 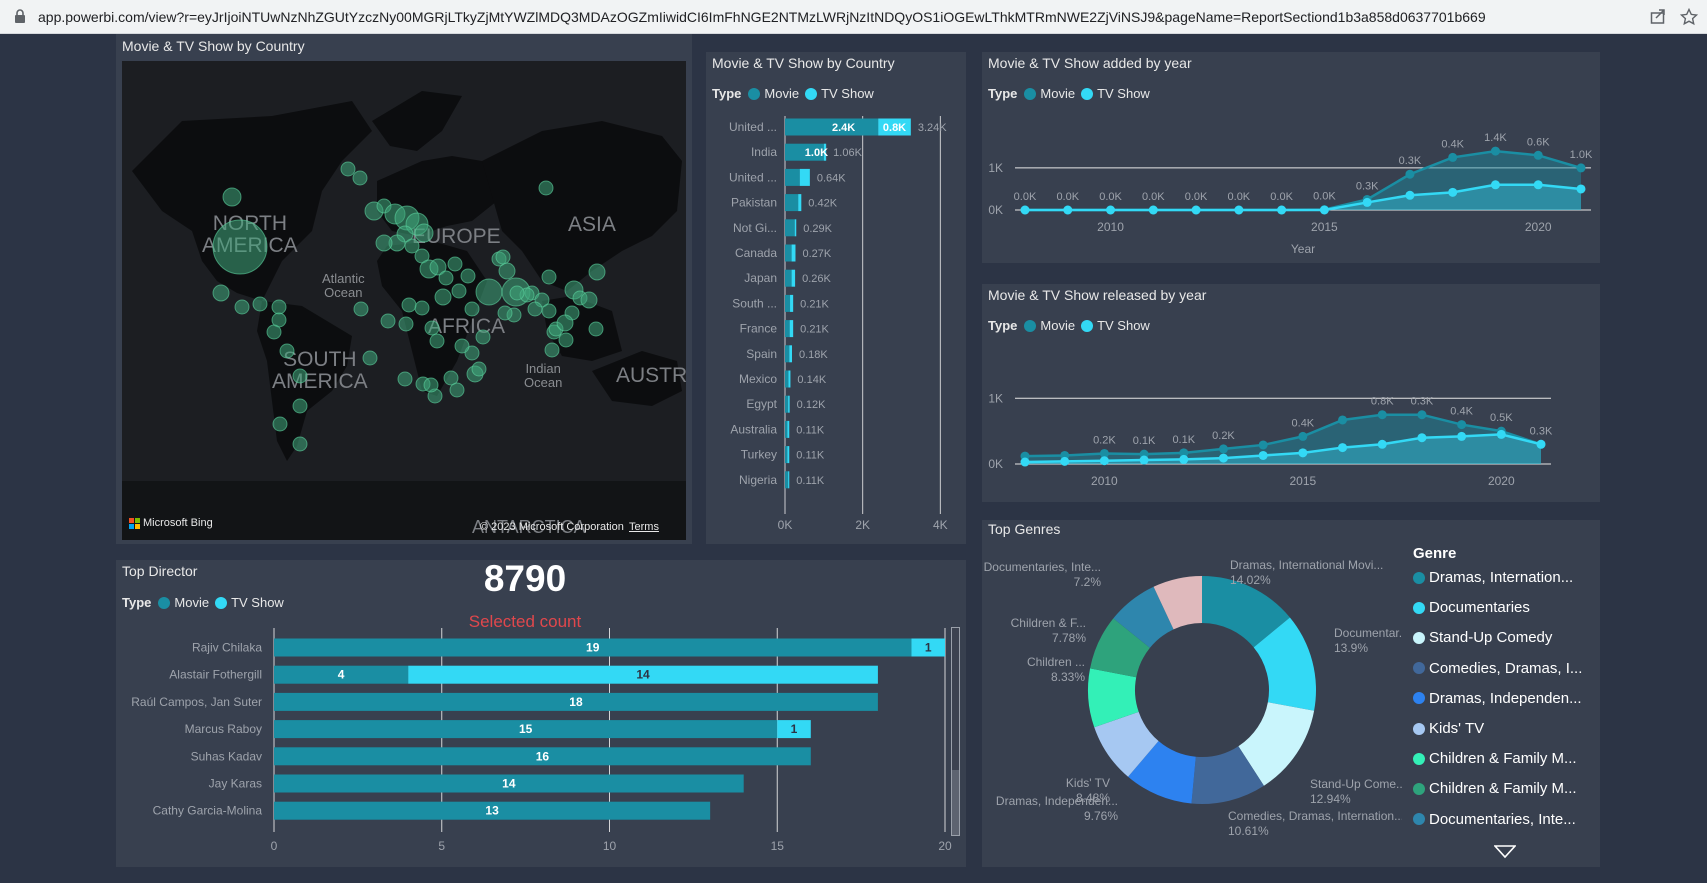 What do you see at coordinates (274, 846) in the screenshot?
I see `x-tick-label: 0` at bounding box center [274, 846].